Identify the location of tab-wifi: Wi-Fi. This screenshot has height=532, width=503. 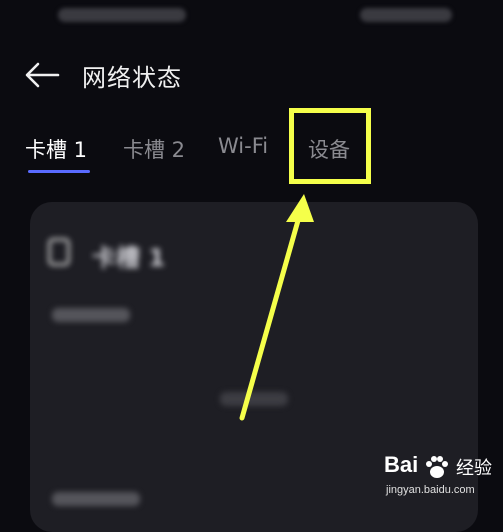
(243, 146).